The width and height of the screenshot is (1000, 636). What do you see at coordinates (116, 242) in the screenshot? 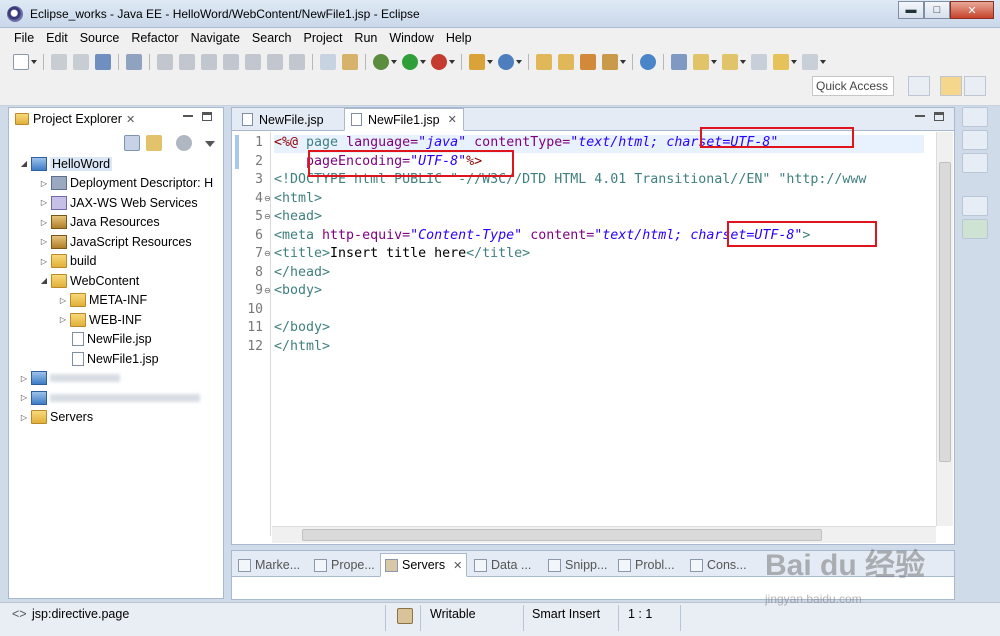
I see `tree-item-javascript-resources: ▷ JavaScript Resources` at bounding box center [116, 242].